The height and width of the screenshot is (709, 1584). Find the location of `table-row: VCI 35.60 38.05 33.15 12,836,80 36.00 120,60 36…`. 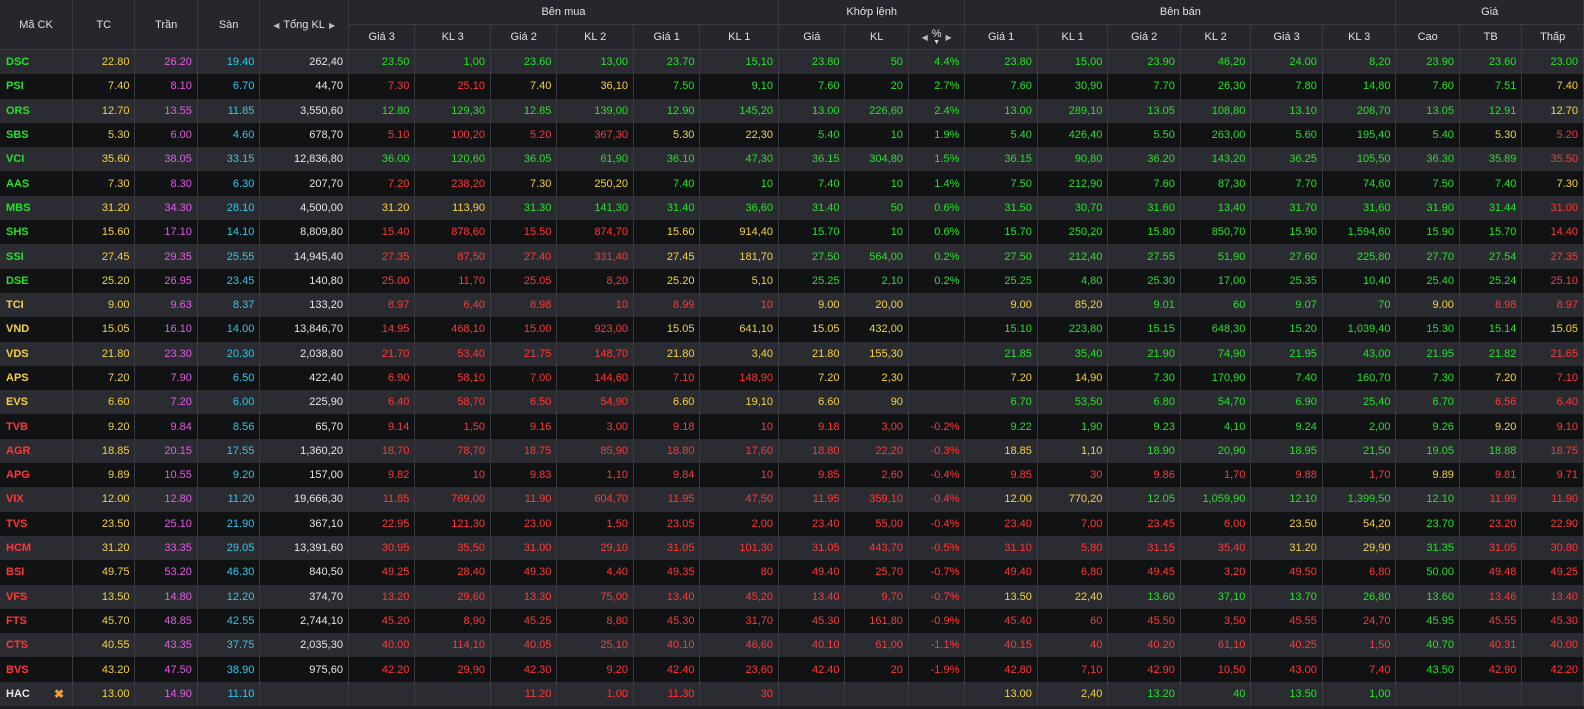

table-row: VCI 35.60 38.05 33.15 12,836,80 36.00 120,60 36… is located at coordinates (792, 159).